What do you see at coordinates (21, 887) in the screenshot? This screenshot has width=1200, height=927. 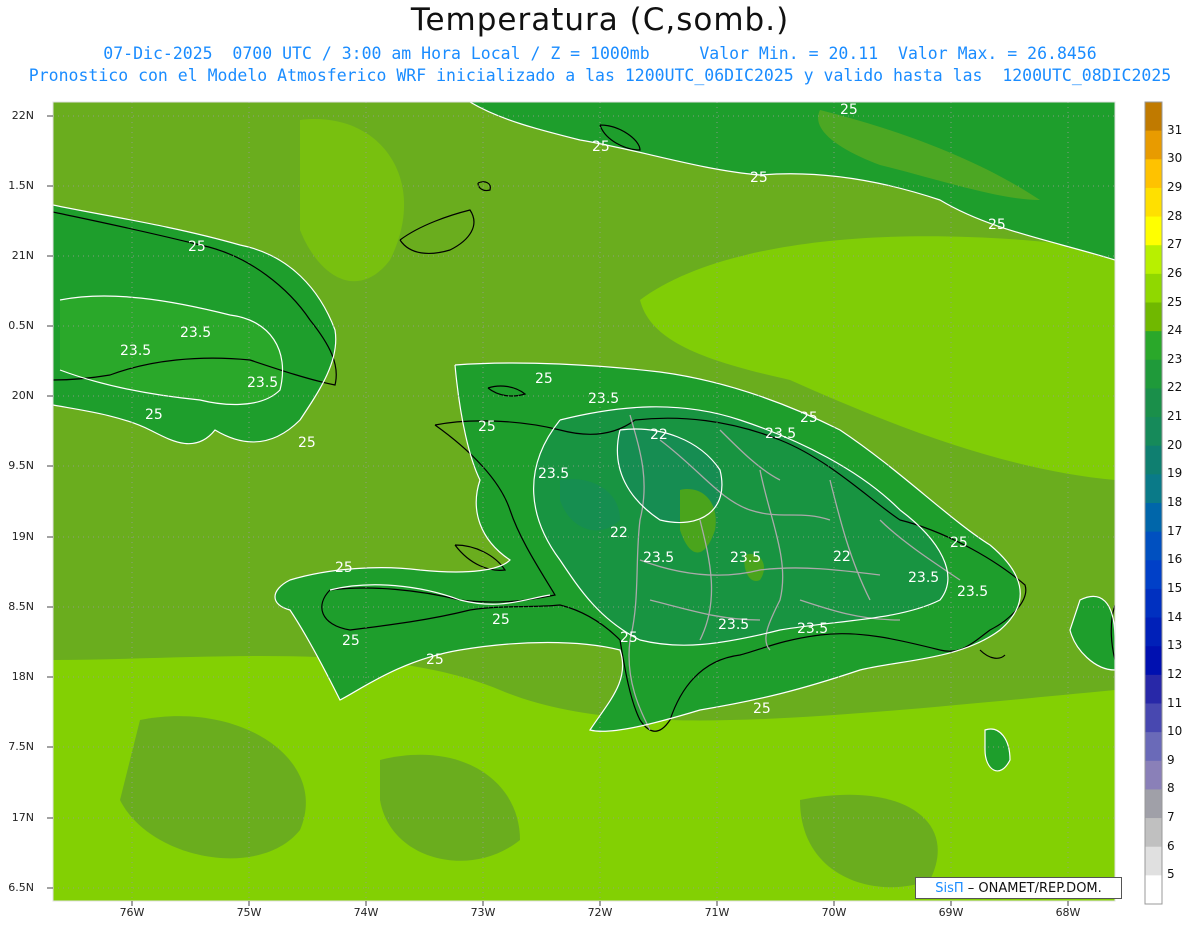 I see `lat-label: 6.5N` at bounding box center [21, 887].